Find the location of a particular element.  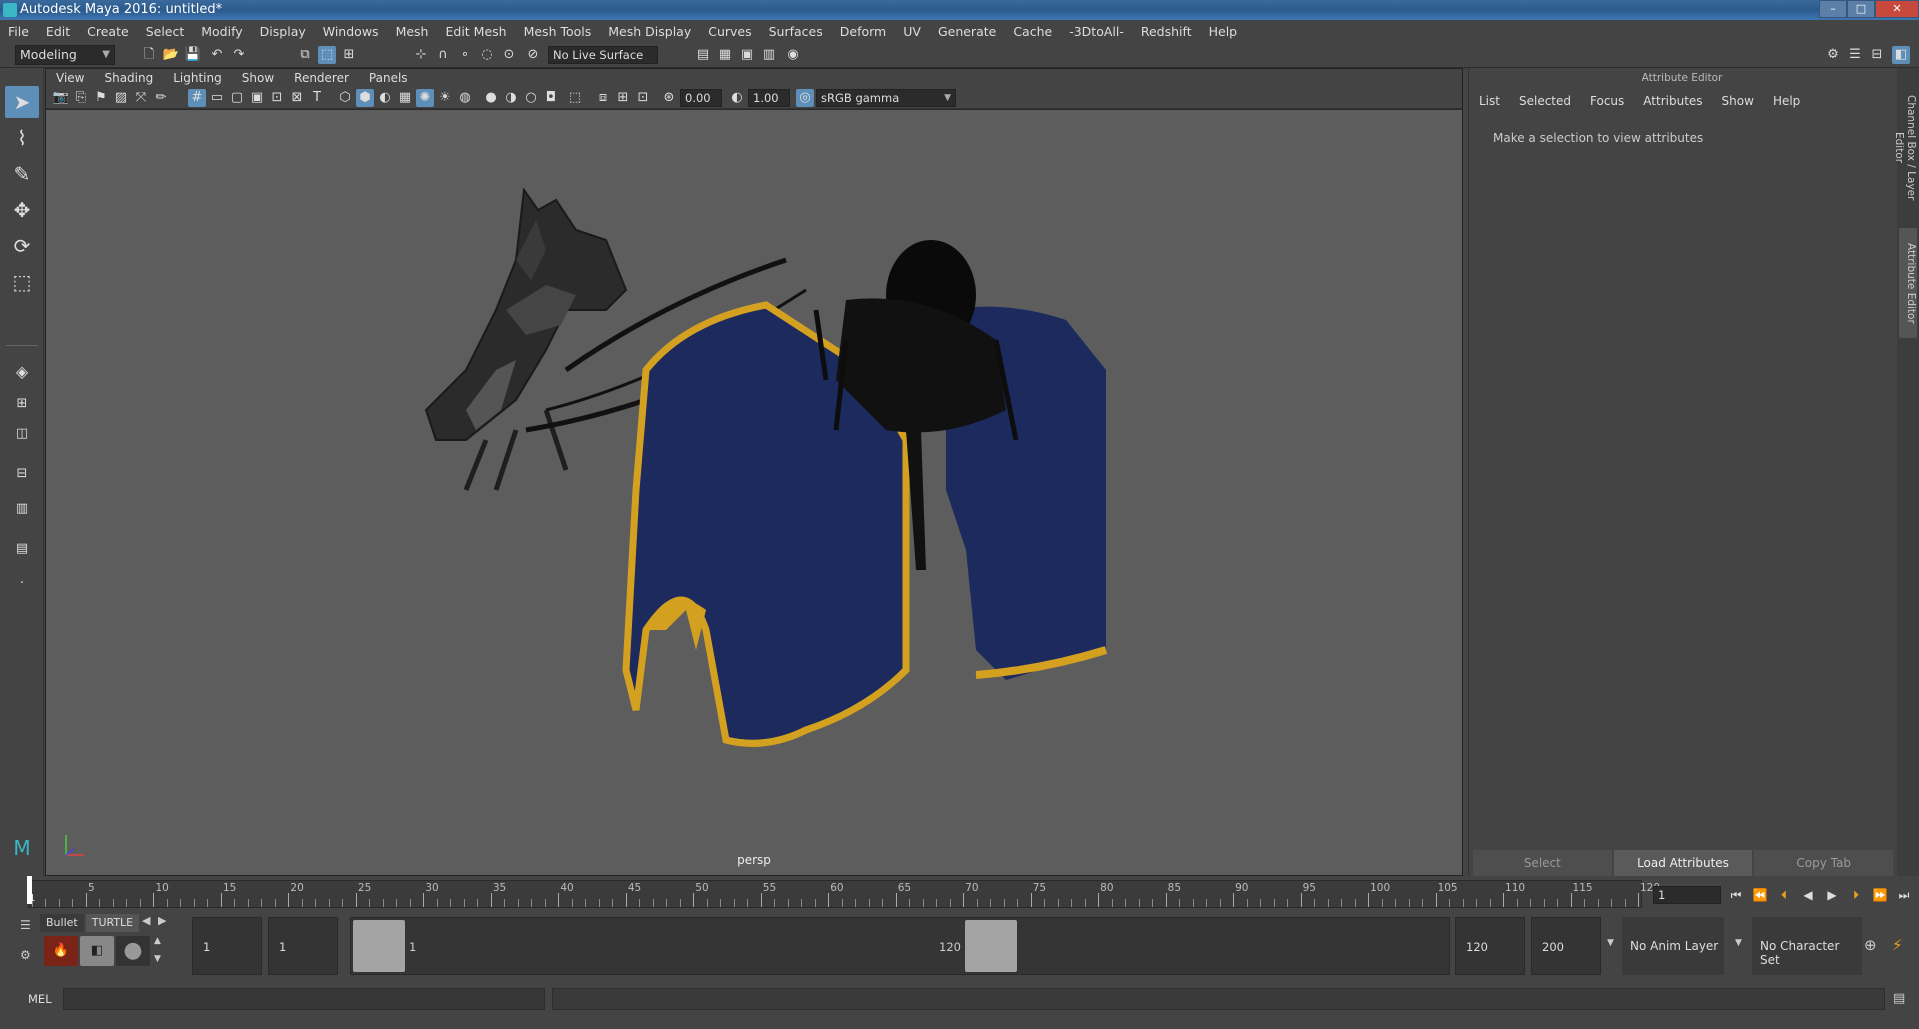

four-view-layout-icon: ⊞ is located at coordinates (22, 404).